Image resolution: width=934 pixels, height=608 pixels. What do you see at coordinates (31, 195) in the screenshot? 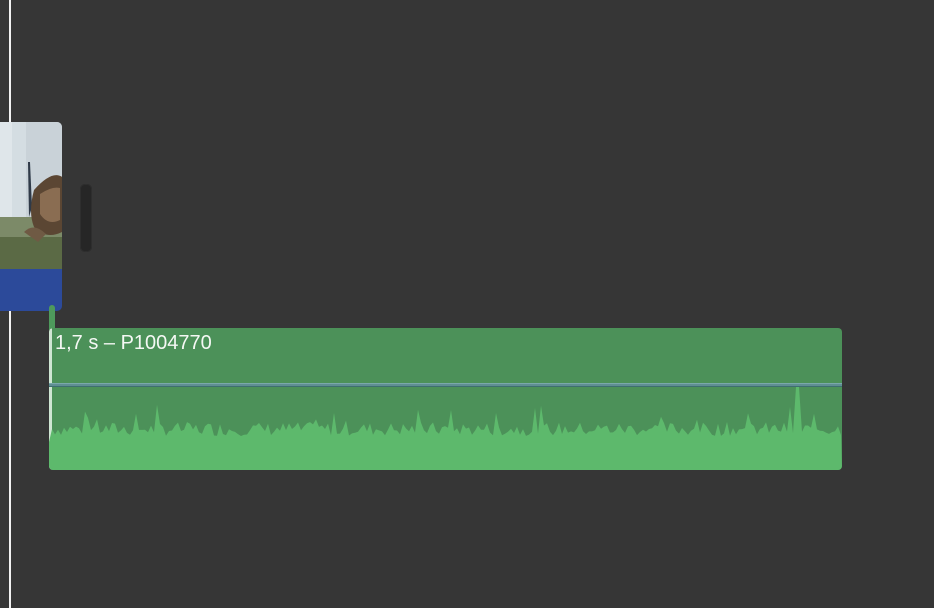
I see `video-thumbnail` at bounding box center [31, 195].